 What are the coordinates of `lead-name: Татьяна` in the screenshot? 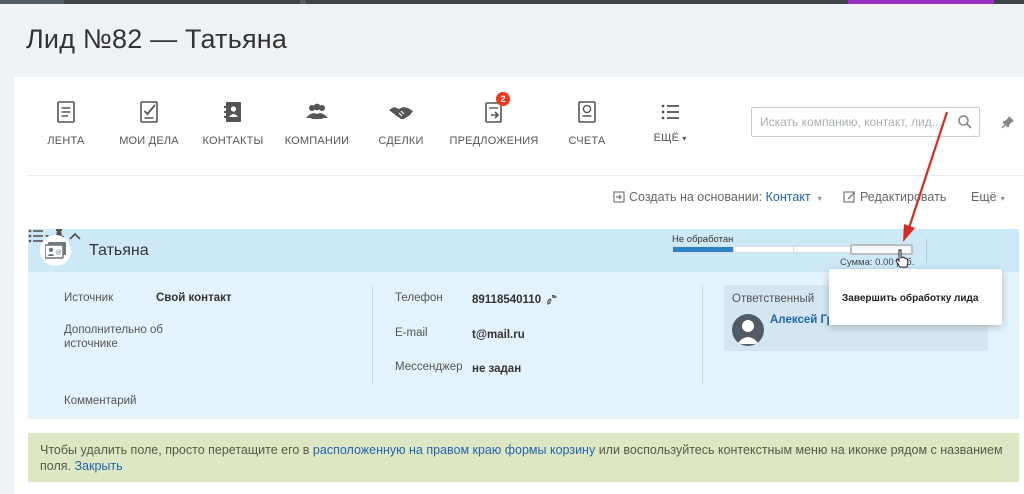 It's located at (119, 250).